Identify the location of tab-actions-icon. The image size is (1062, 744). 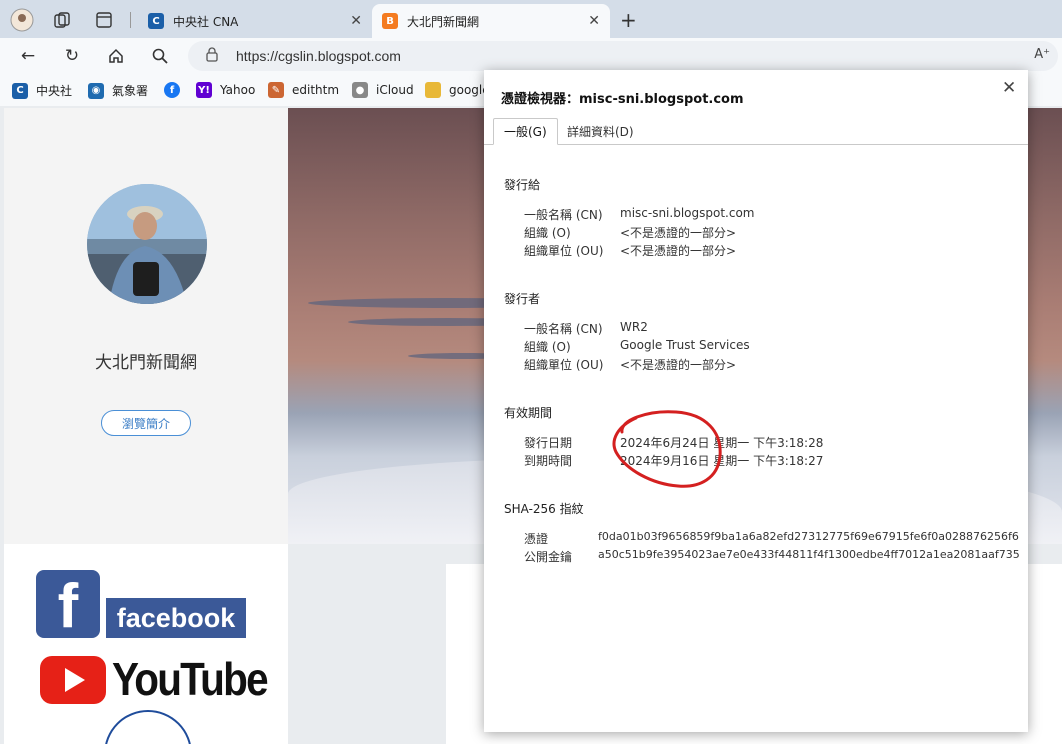
(104, 20).